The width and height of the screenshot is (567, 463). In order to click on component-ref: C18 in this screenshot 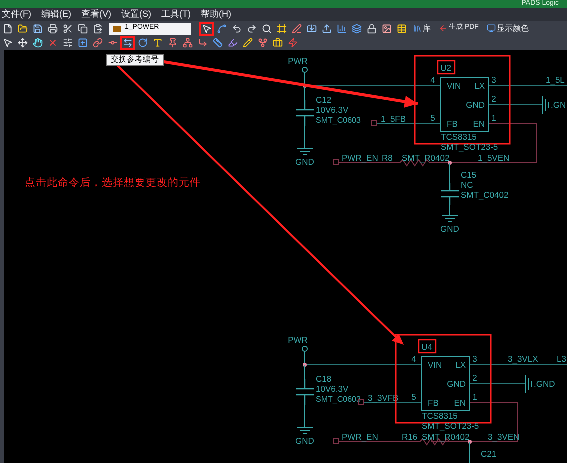, I will do `click(324, 379)`.